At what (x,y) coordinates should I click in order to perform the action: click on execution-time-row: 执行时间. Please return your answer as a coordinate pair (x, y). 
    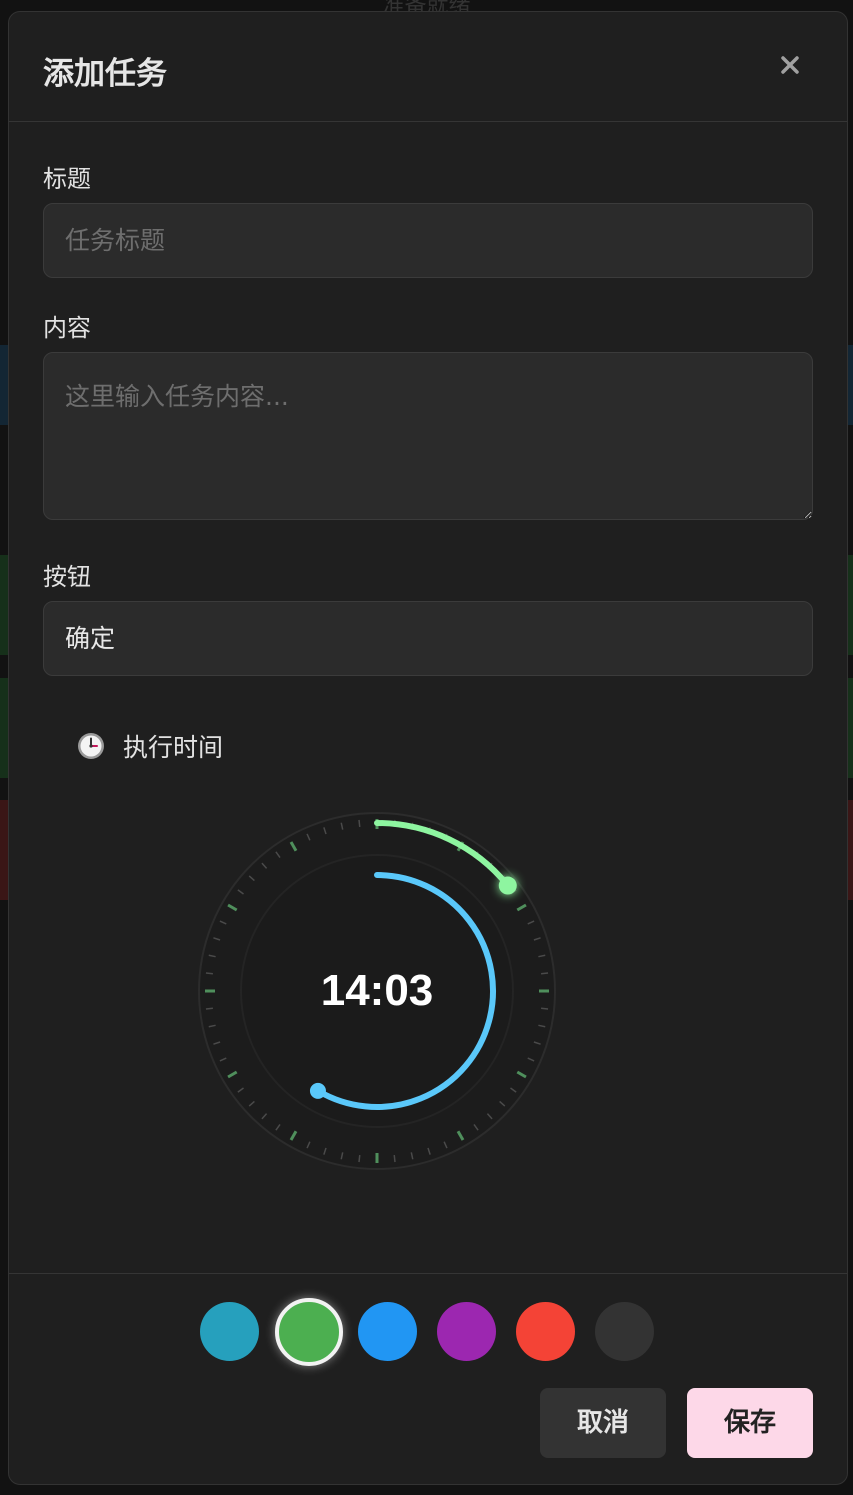
    Looking at the image, I should click on (150, 746).